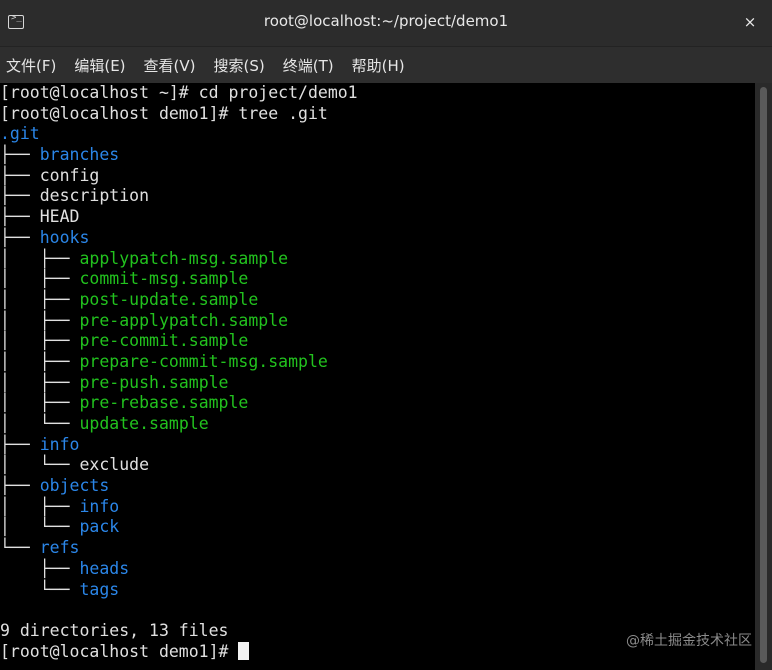 The height and width of the screenshot is (670, 772). What do you see at coordinates (179, 507) in the screenshot?
I see `terminal-line: │ ├── info` at bounding box center [179, 507].